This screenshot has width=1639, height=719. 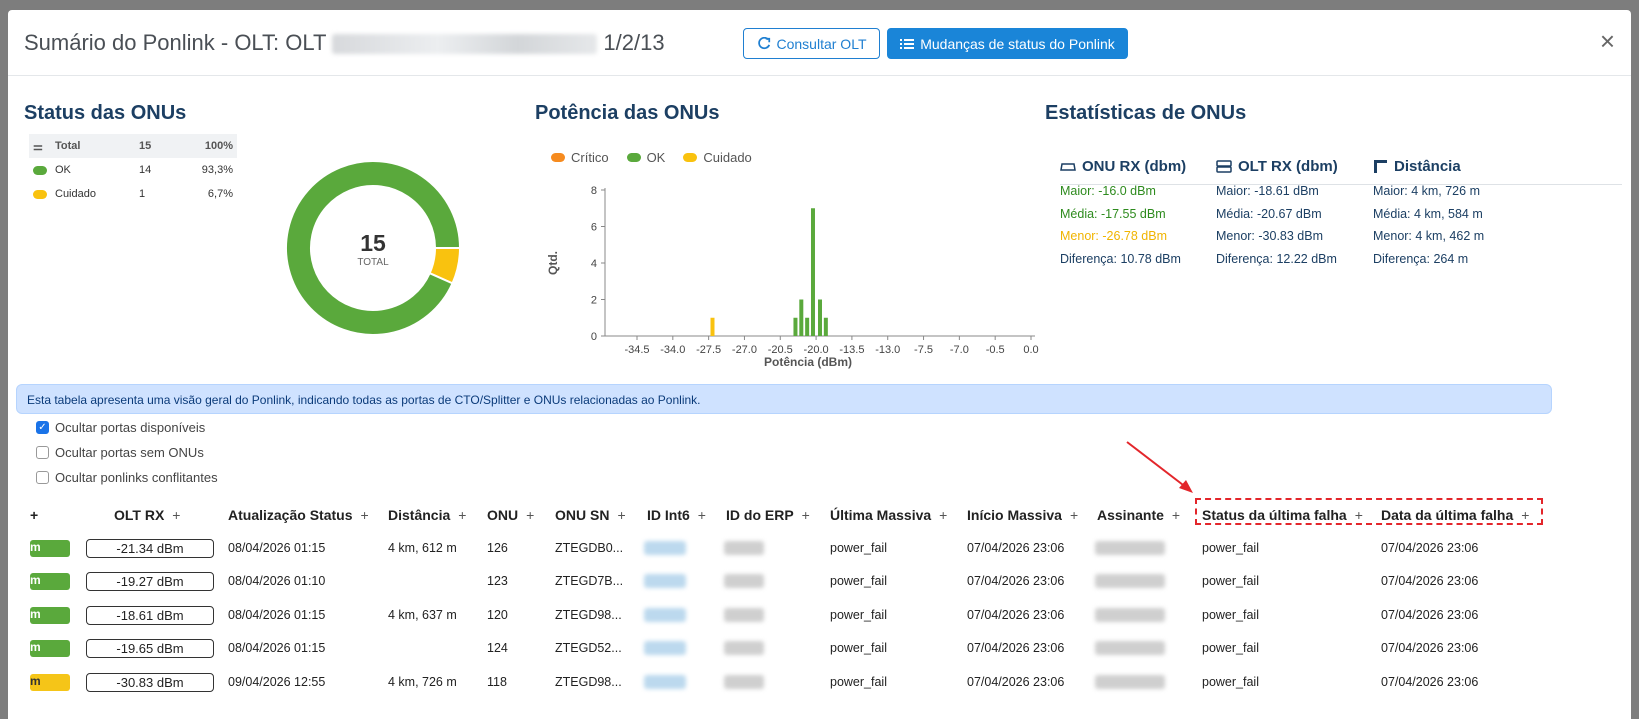 What do you see at coordinates (133, 170) in the screenshot?
I see `status-row-ok: OK 14 93,3%` at bounding box center [133, 170].